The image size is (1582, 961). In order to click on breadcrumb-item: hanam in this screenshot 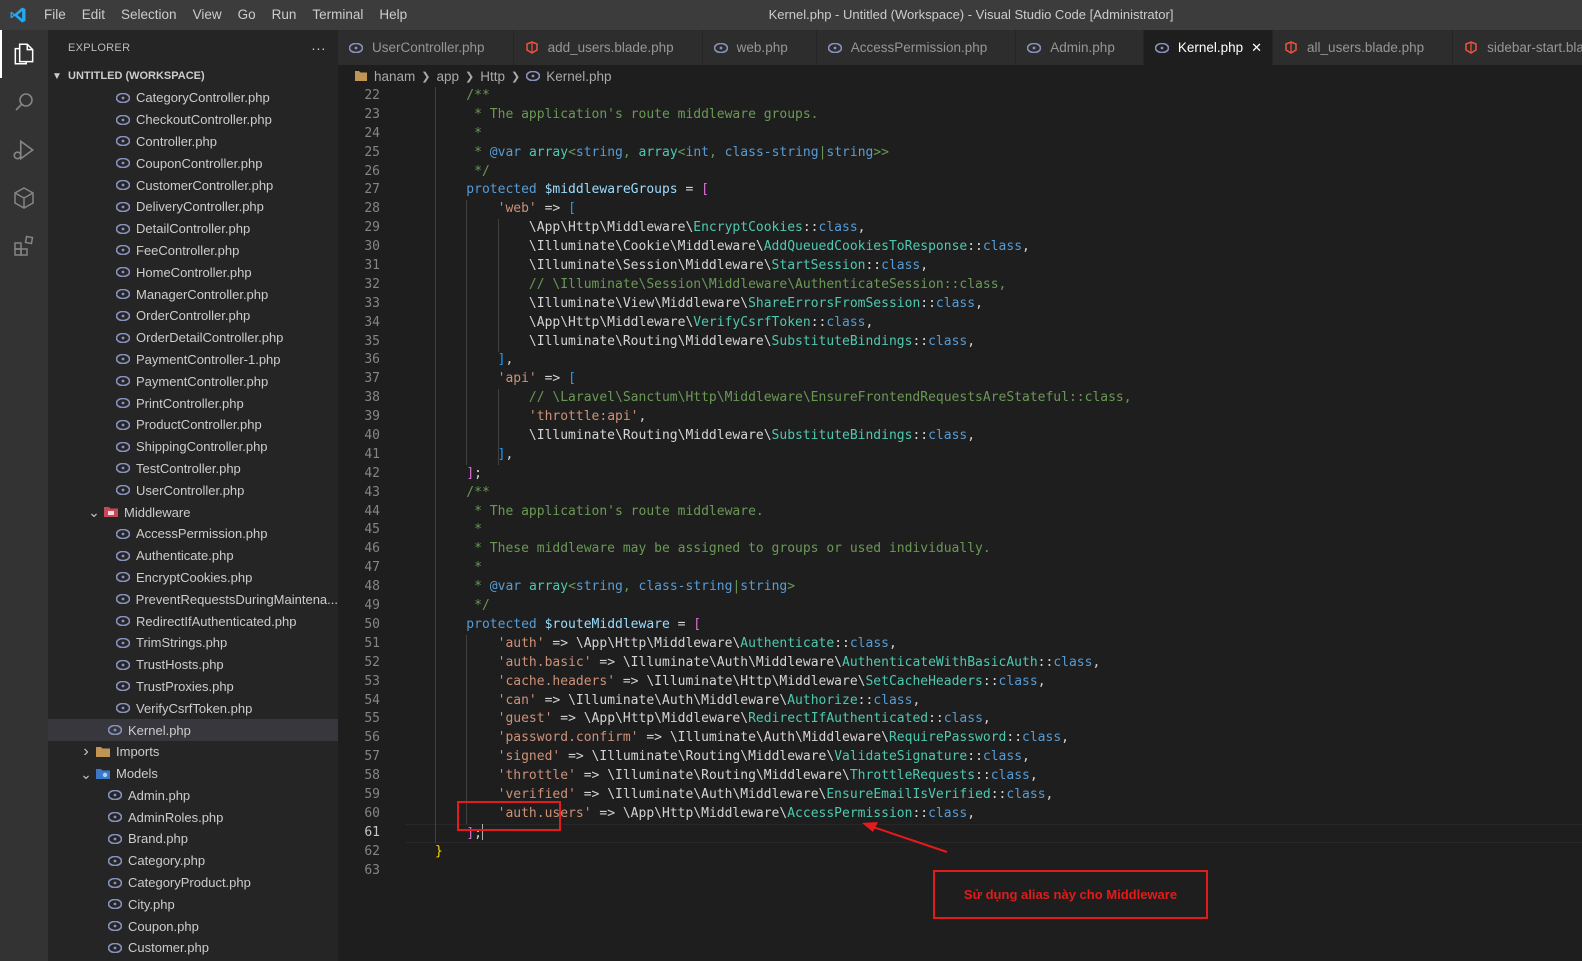, I will do `click(394, 76)`.